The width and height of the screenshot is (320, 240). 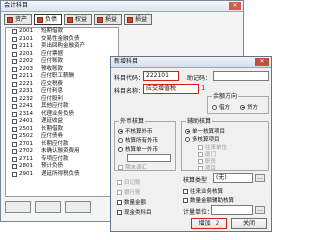 I want to click on list-item: 2702 未确认融资费用, so click(x=62, y=152).